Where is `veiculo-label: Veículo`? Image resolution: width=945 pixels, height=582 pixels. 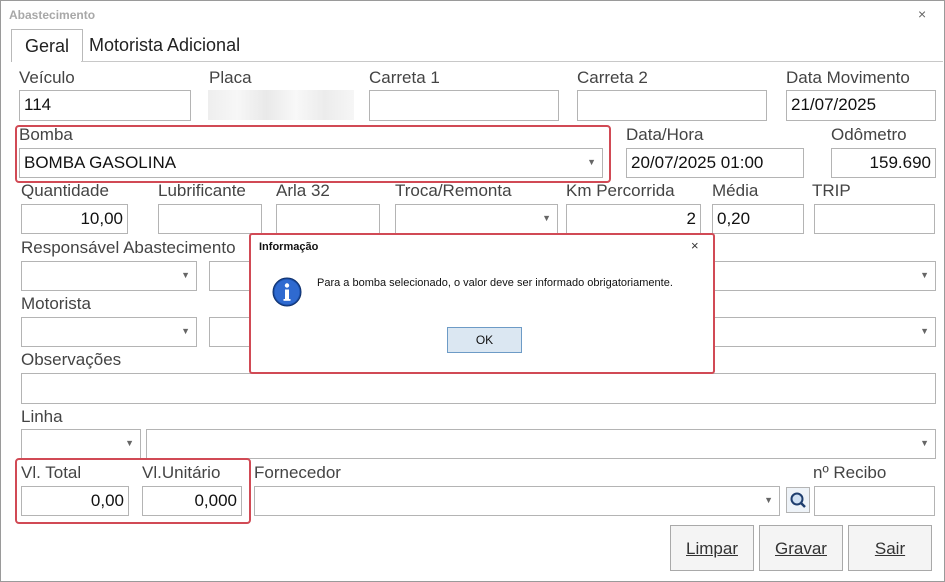
veiculo-label: Veículo is located at coordinates (47, 77).